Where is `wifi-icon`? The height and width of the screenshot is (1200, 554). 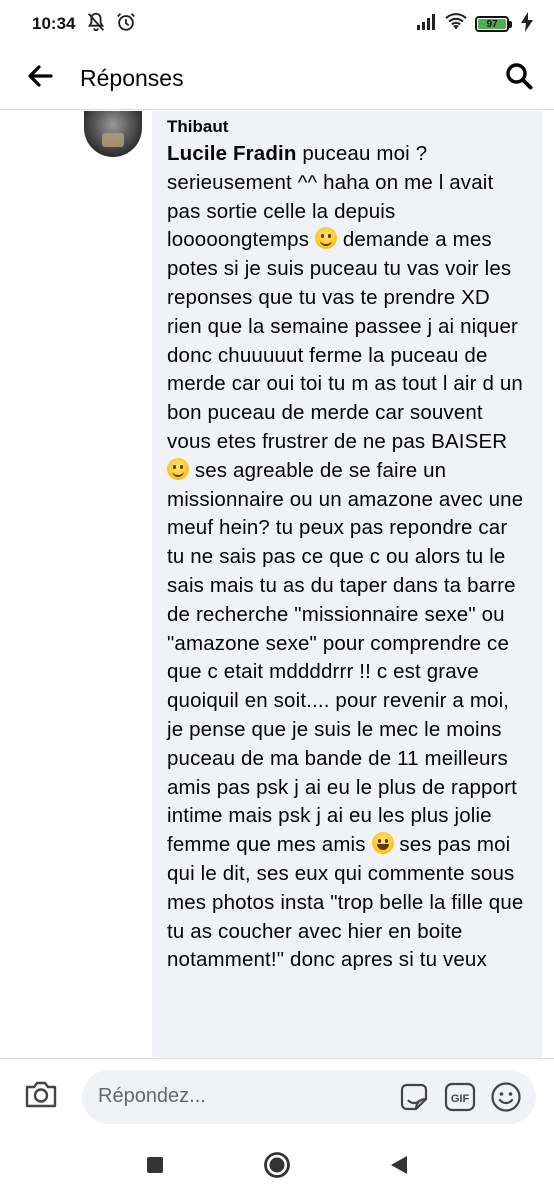 wifi-icon is located at coordinates (456, 24).